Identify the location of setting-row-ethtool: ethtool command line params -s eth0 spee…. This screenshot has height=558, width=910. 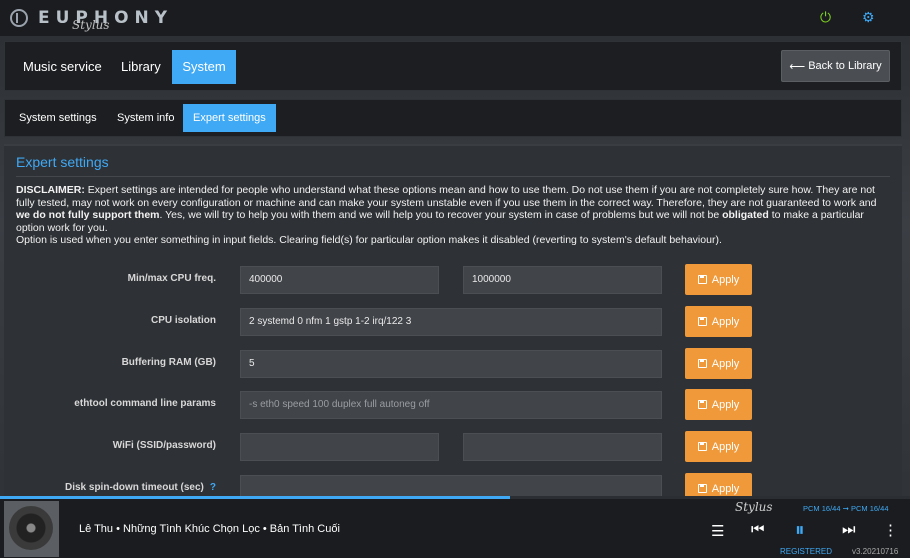
(453, 405).